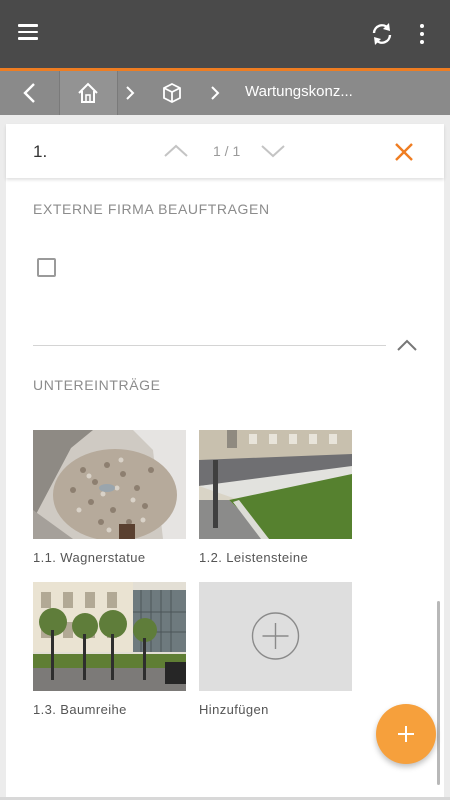 The image size is (450, 800). What do you see at coordinates (254, 557) in the screenshot?
I see `subentry-label: 1.2. Leistensteine` at bounding box center [254, 557].